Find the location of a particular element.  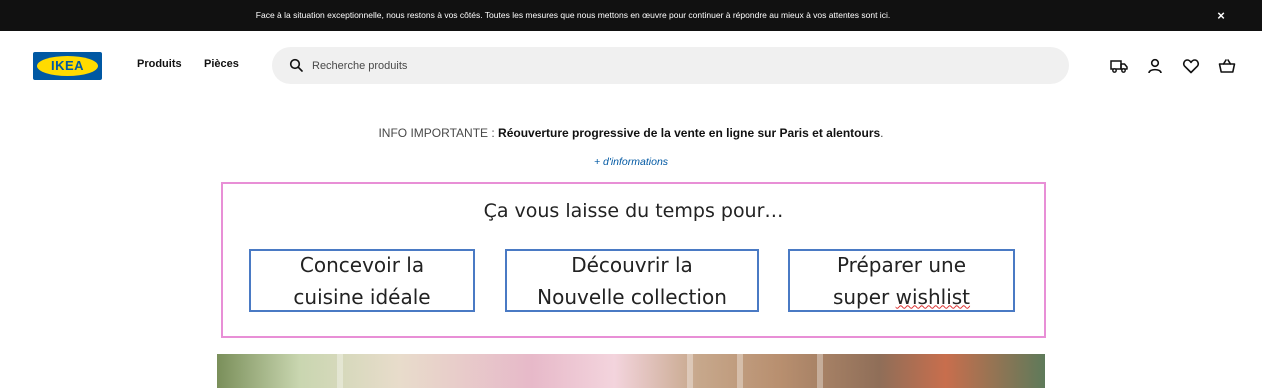

promo-box-text: Préparer une super wishlist is located at coordinates (901, 281).